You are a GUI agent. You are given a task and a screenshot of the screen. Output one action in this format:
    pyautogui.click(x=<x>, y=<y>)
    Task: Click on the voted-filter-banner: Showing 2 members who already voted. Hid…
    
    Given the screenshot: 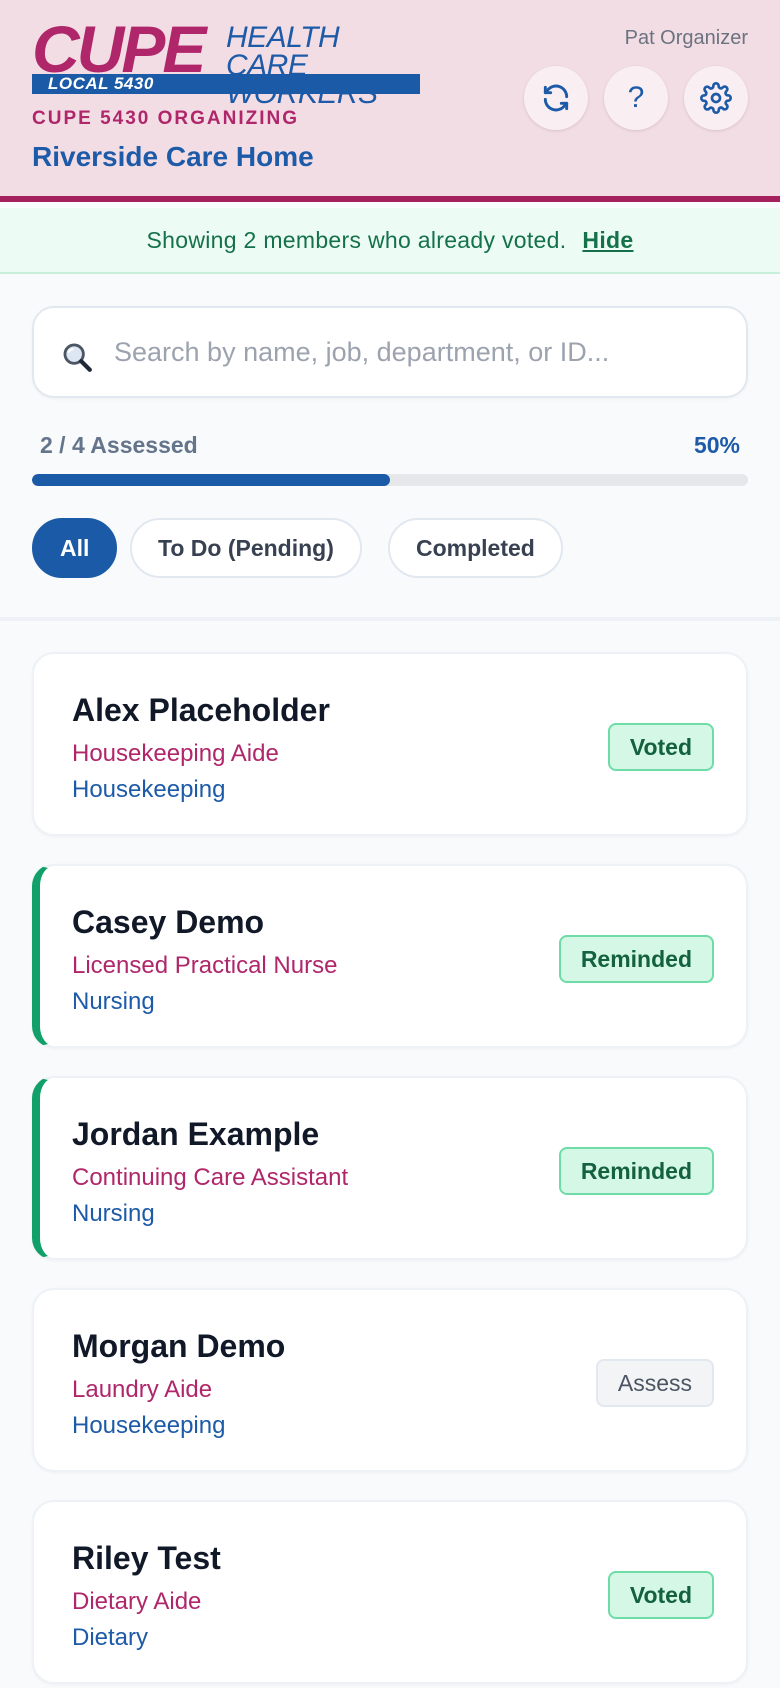 What is the action you would take?
    pyautogui.click(x=390, y=241)
    